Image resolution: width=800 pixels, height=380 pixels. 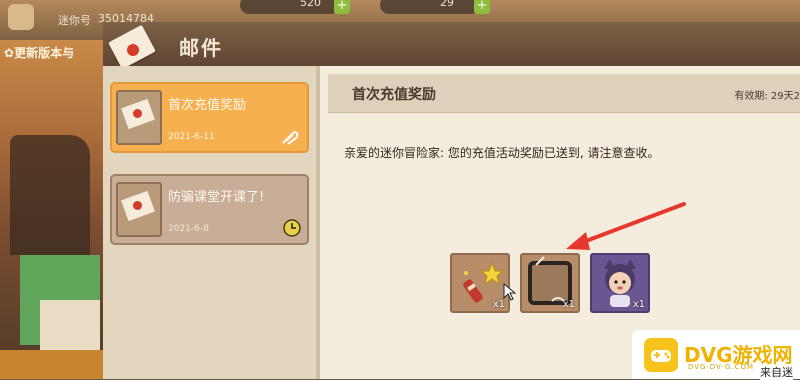 I want to click on source-footer: 来自迷, so click(x=776, y=372).